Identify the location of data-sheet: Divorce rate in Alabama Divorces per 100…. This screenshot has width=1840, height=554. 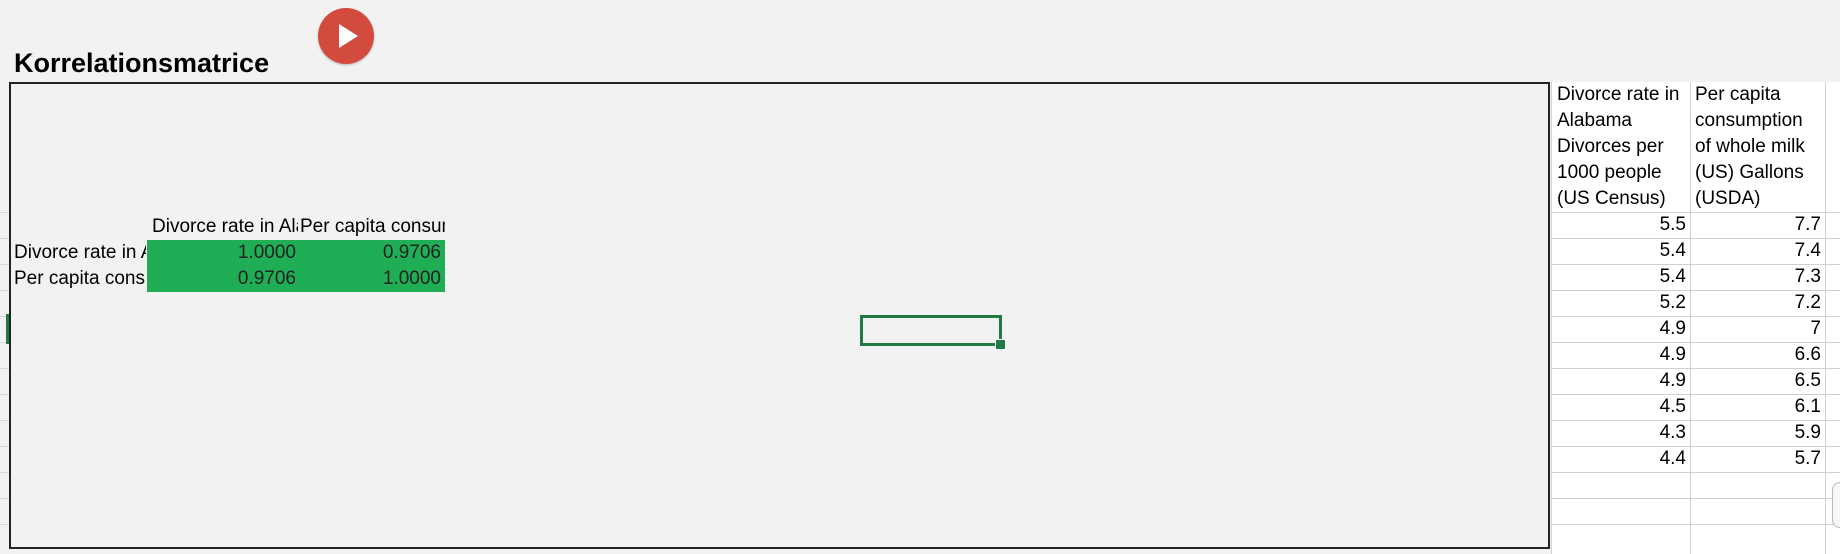
(1695, 318).